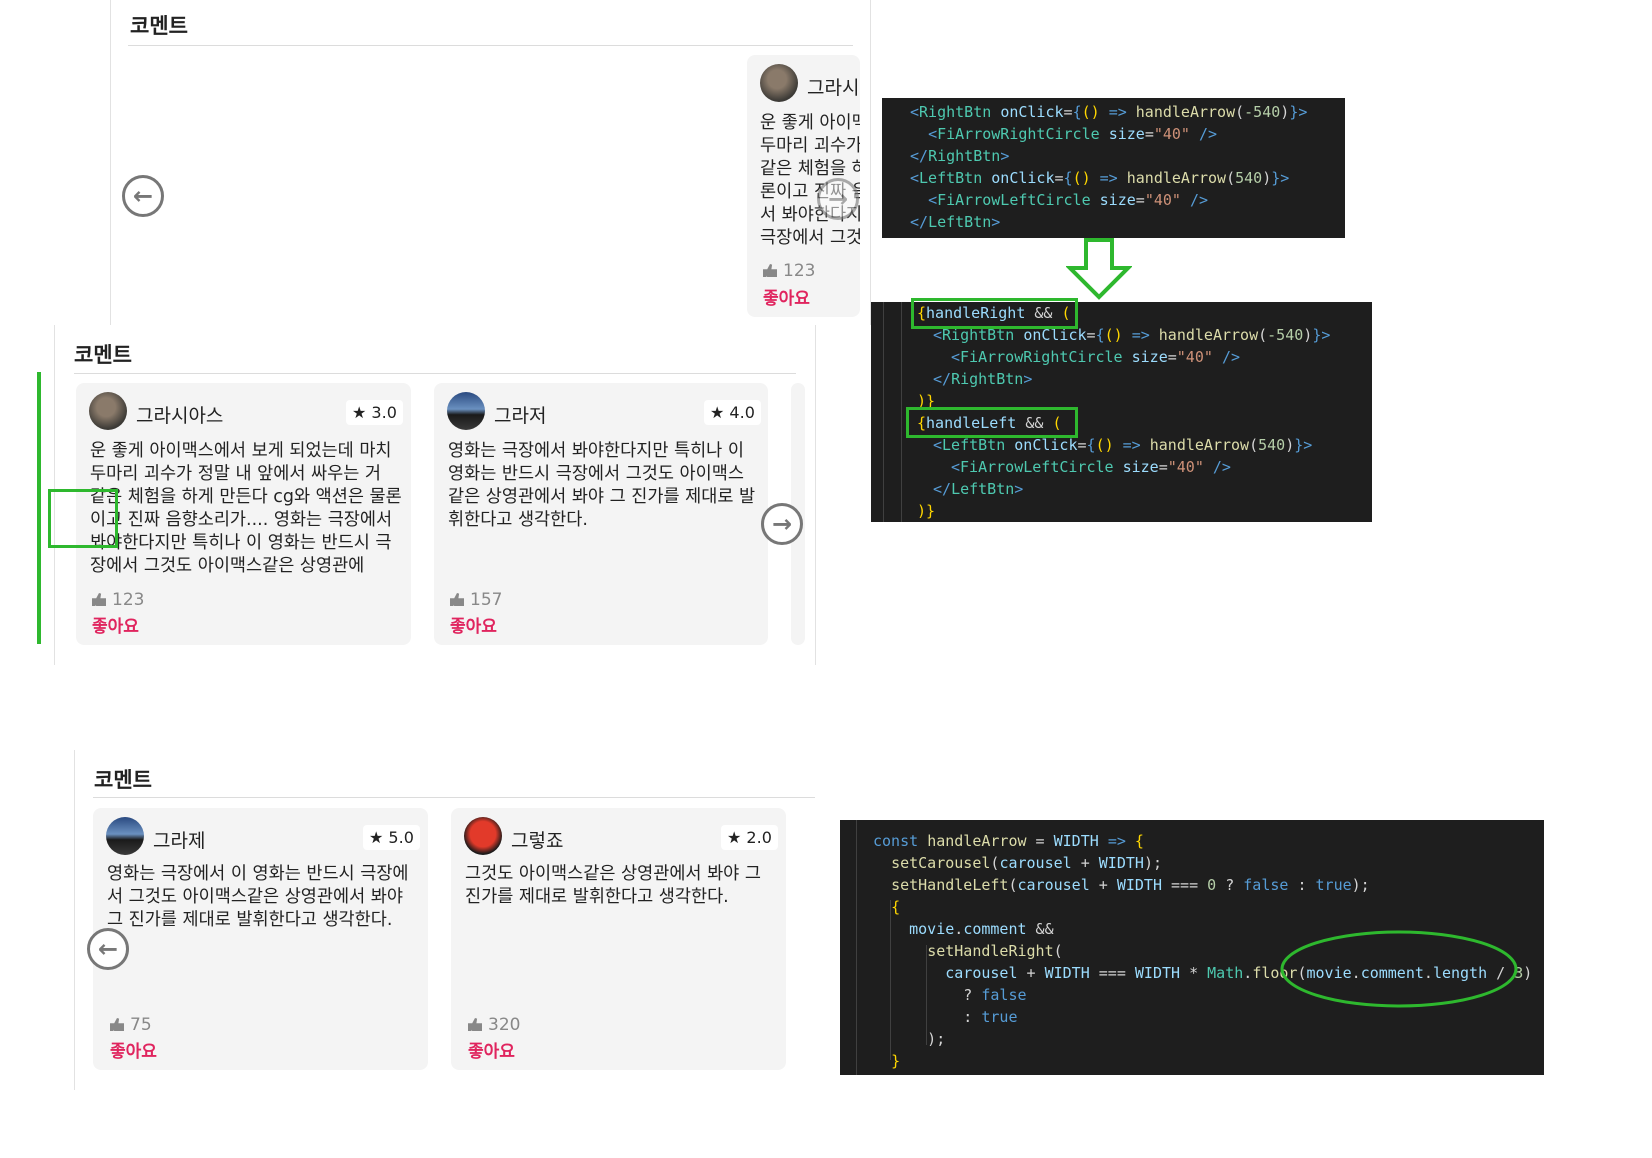 The height and width of the screenshot is (1158, 1652). Describe the element at coordinates (435, 373) in the screenshot. I see `panel-2-divider` at that location.